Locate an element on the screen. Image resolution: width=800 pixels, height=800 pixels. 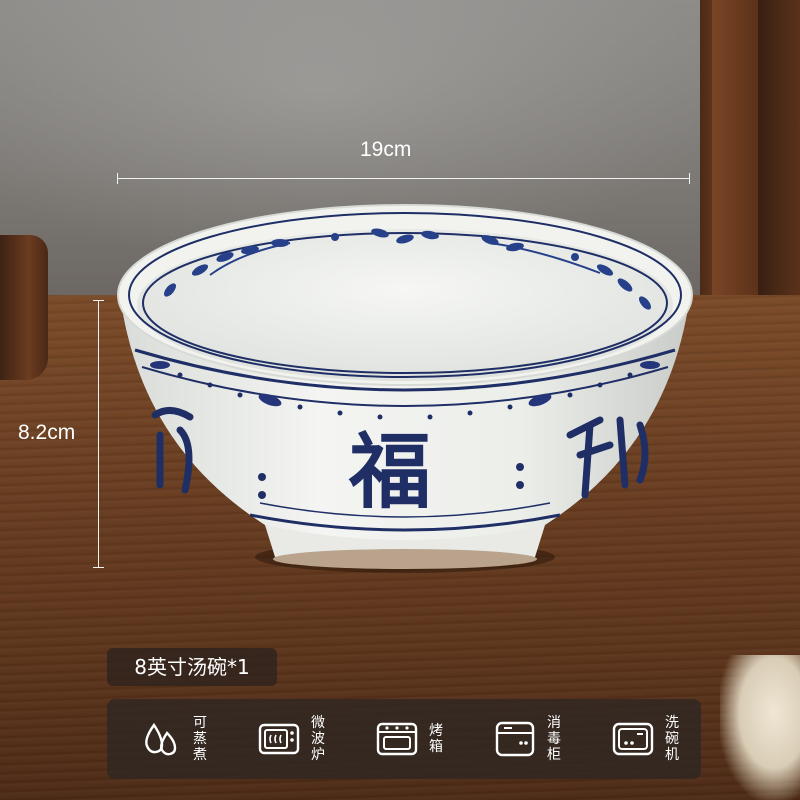
oven-icon is located at coordinates (397, 739).